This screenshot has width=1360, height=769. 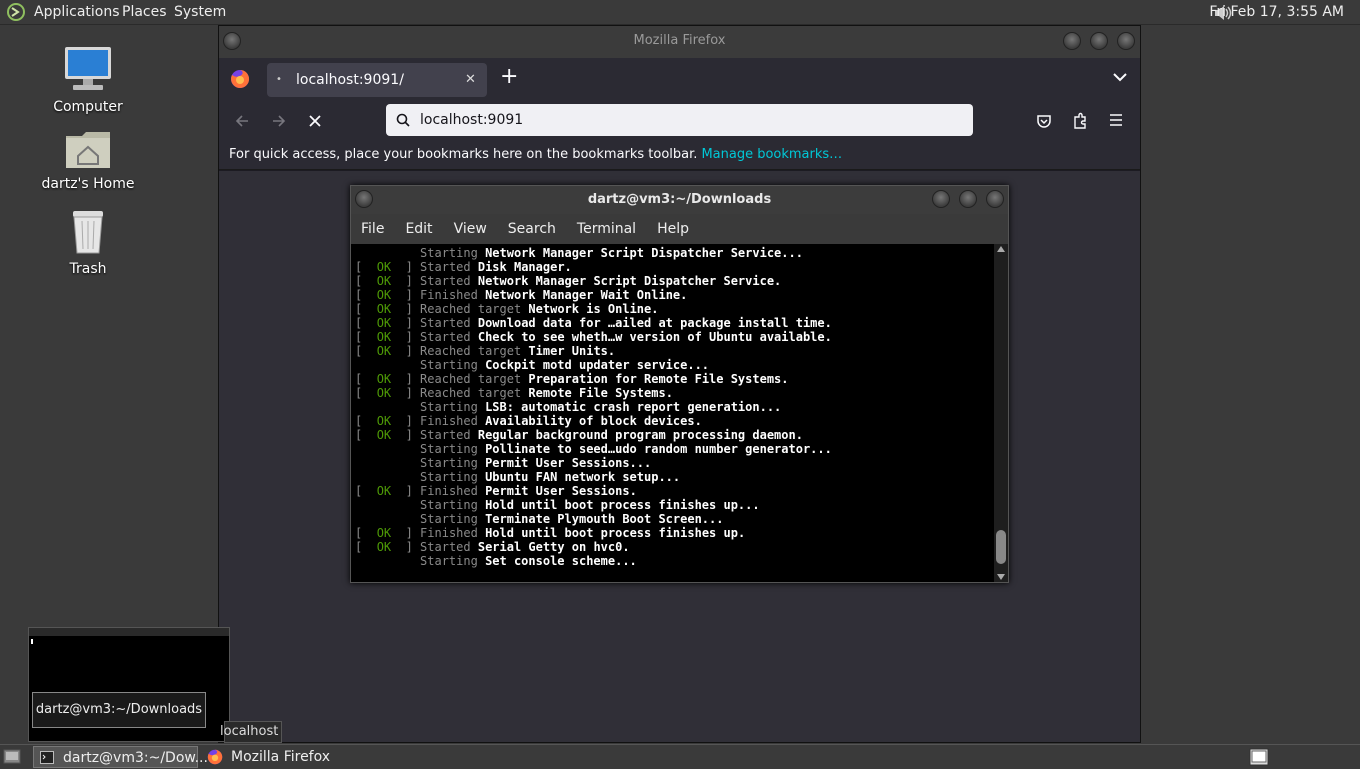 I want to click on desktop-icon-trash: Trash, so click(x=88, y=242).